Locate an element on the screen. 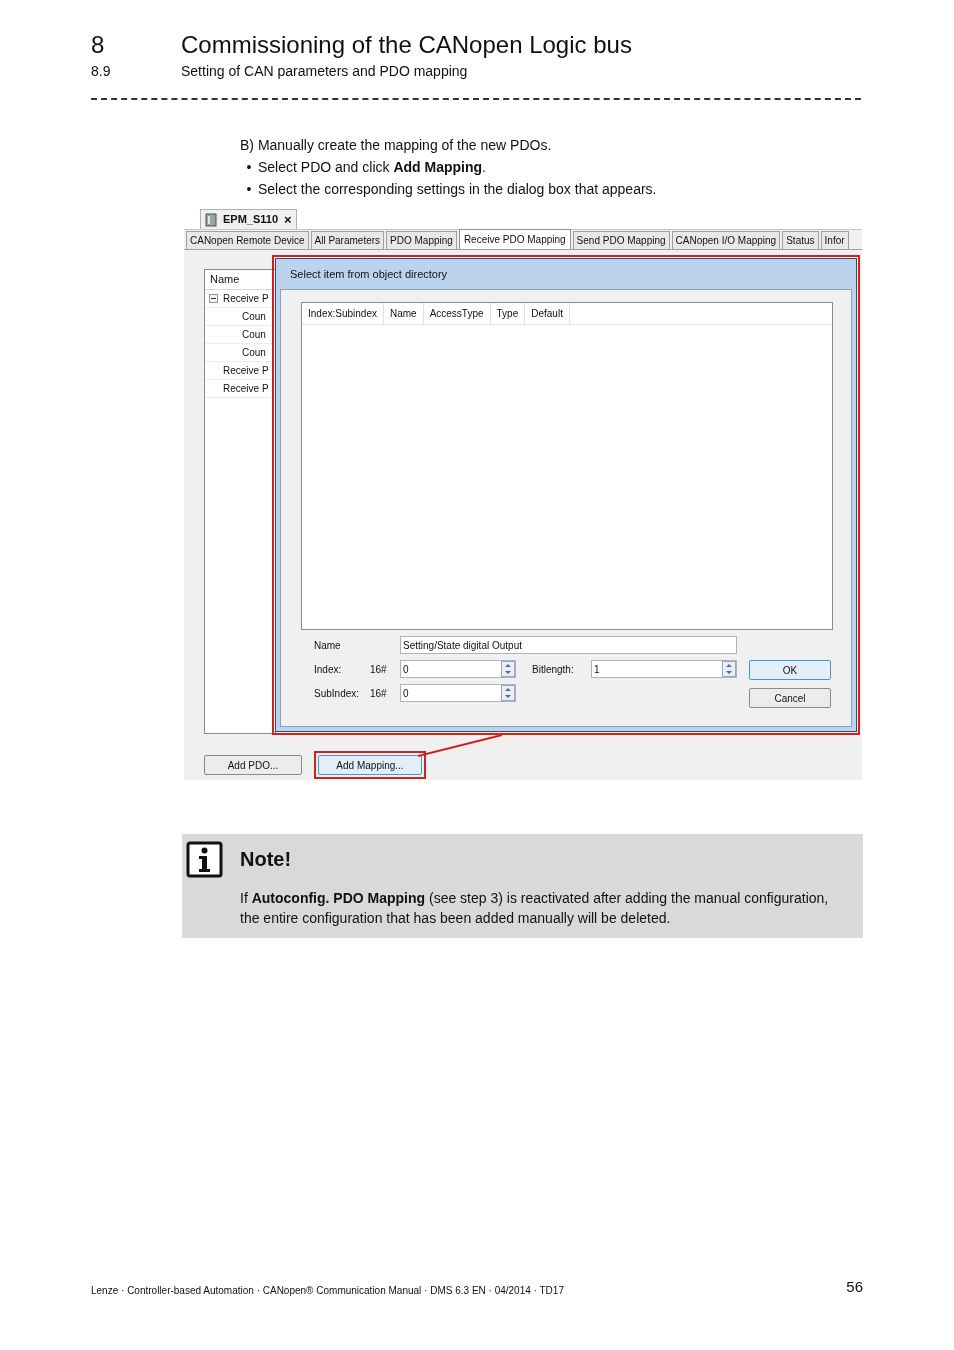  collapse-icon is located at coordinates (213, 298).